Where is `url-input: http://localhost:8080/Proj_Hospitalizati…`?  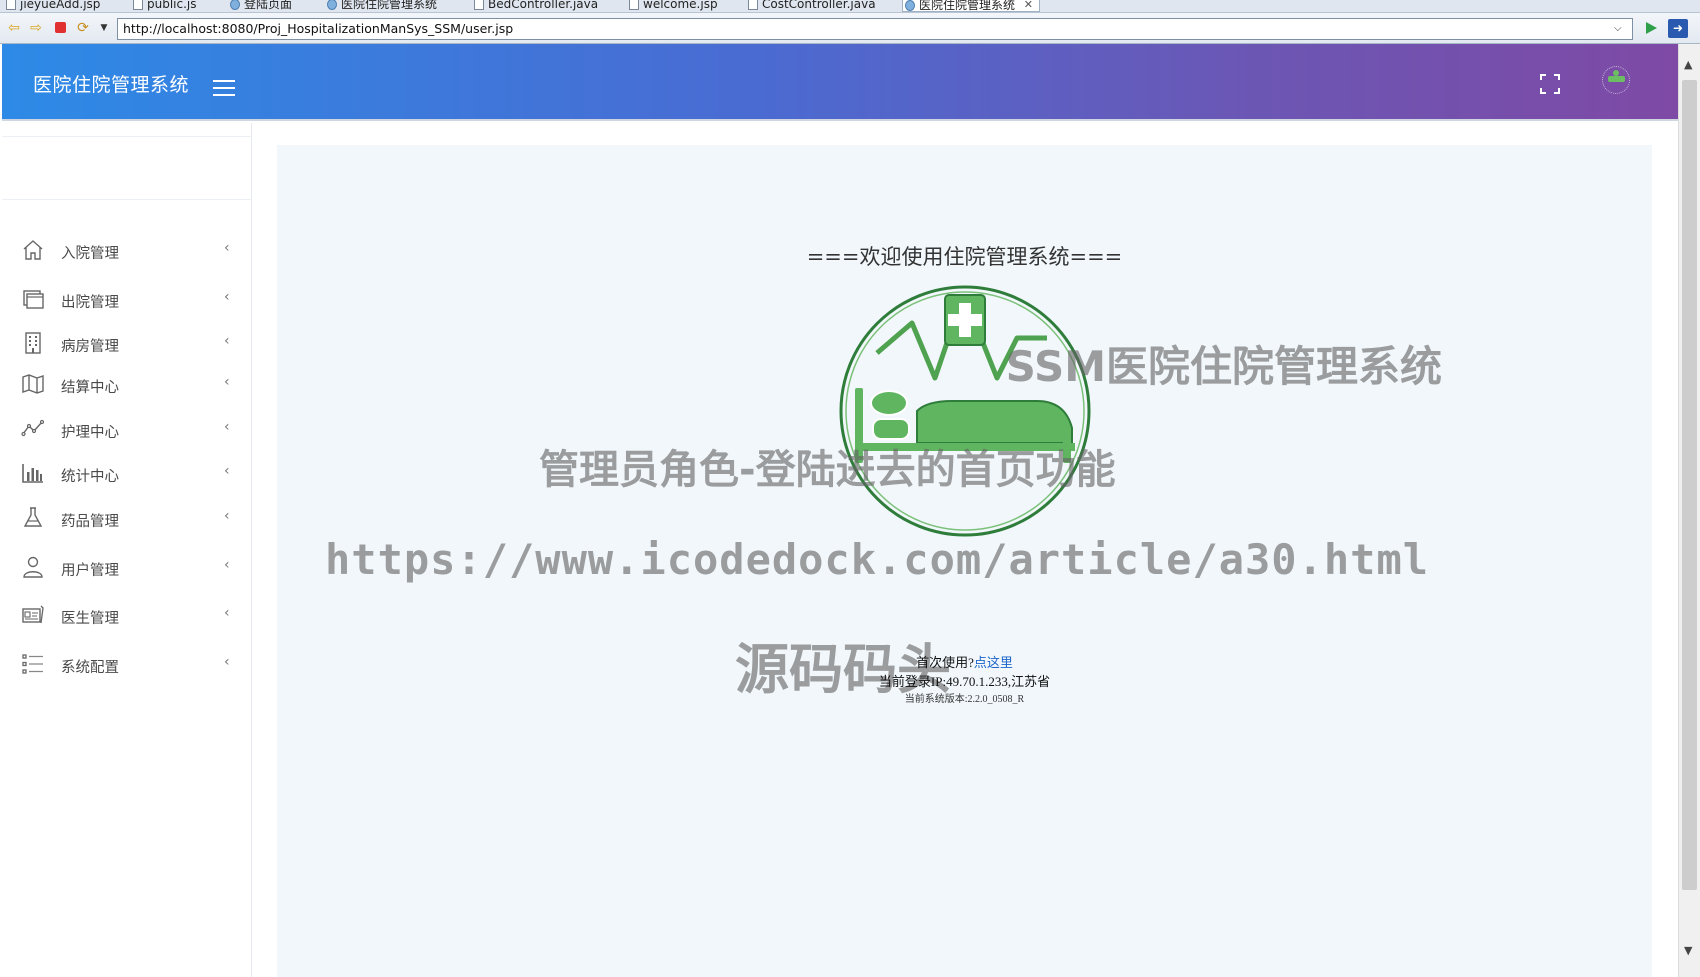
url-input: http://localhost:8080/Proj_Hospitalizati… is located at coordinates (875, 29).